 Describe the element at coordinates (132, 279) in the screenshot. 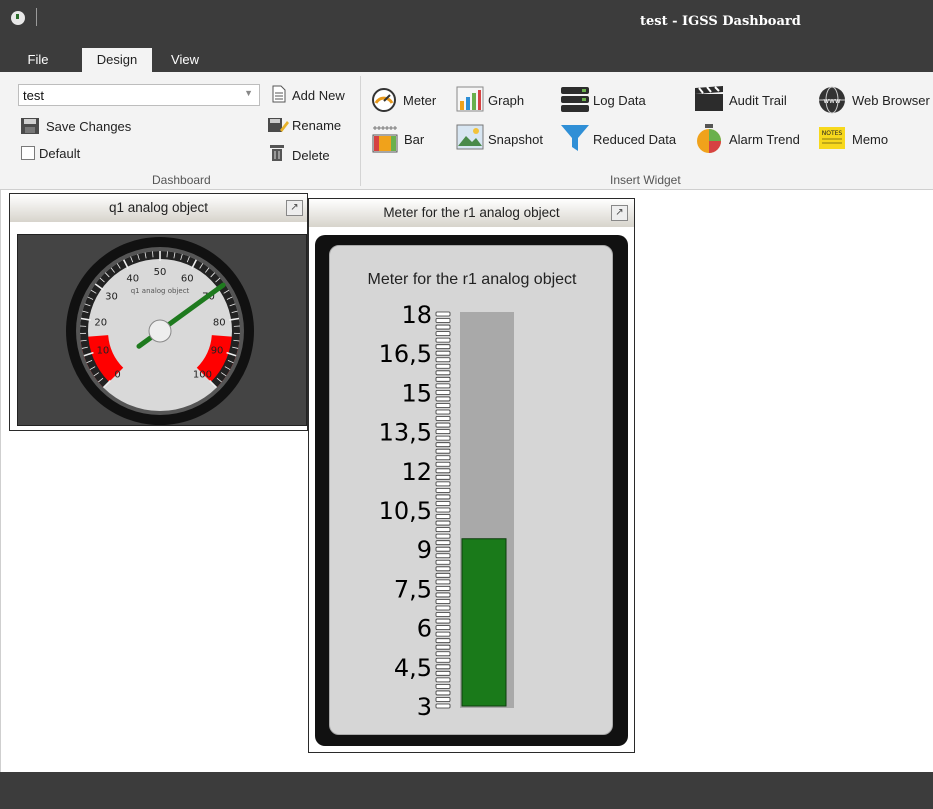

I see `gauge-scale-label: 40` at that location.